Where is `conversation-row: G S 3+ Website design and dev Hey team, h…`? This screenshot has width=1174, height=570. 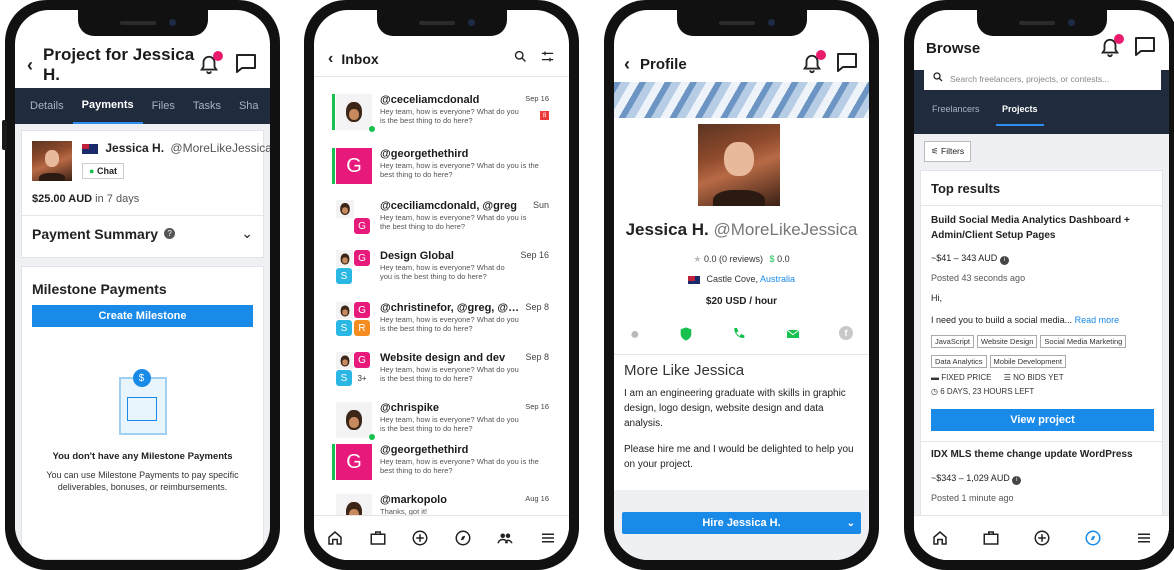 conversation-row: G S 3+ Website design and dev Hey team, h… is located at coordinates (442, 376).